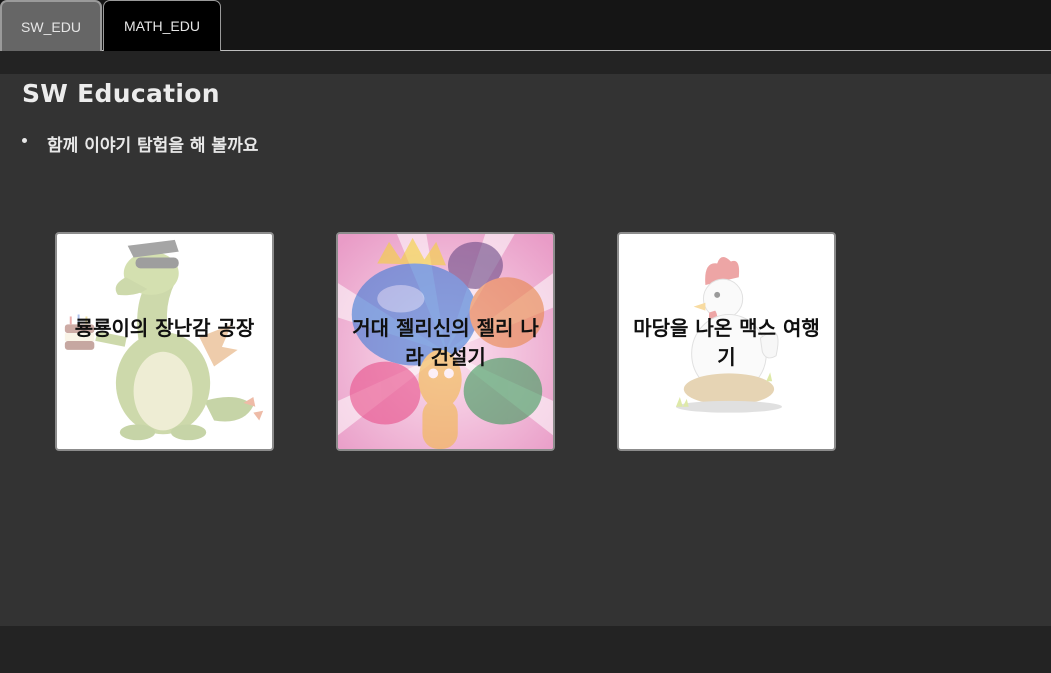 The width and height of the screenshot is (1051, 673). I want to click on tab-math-edu-label: MATH_EDU, so click(162, 26).